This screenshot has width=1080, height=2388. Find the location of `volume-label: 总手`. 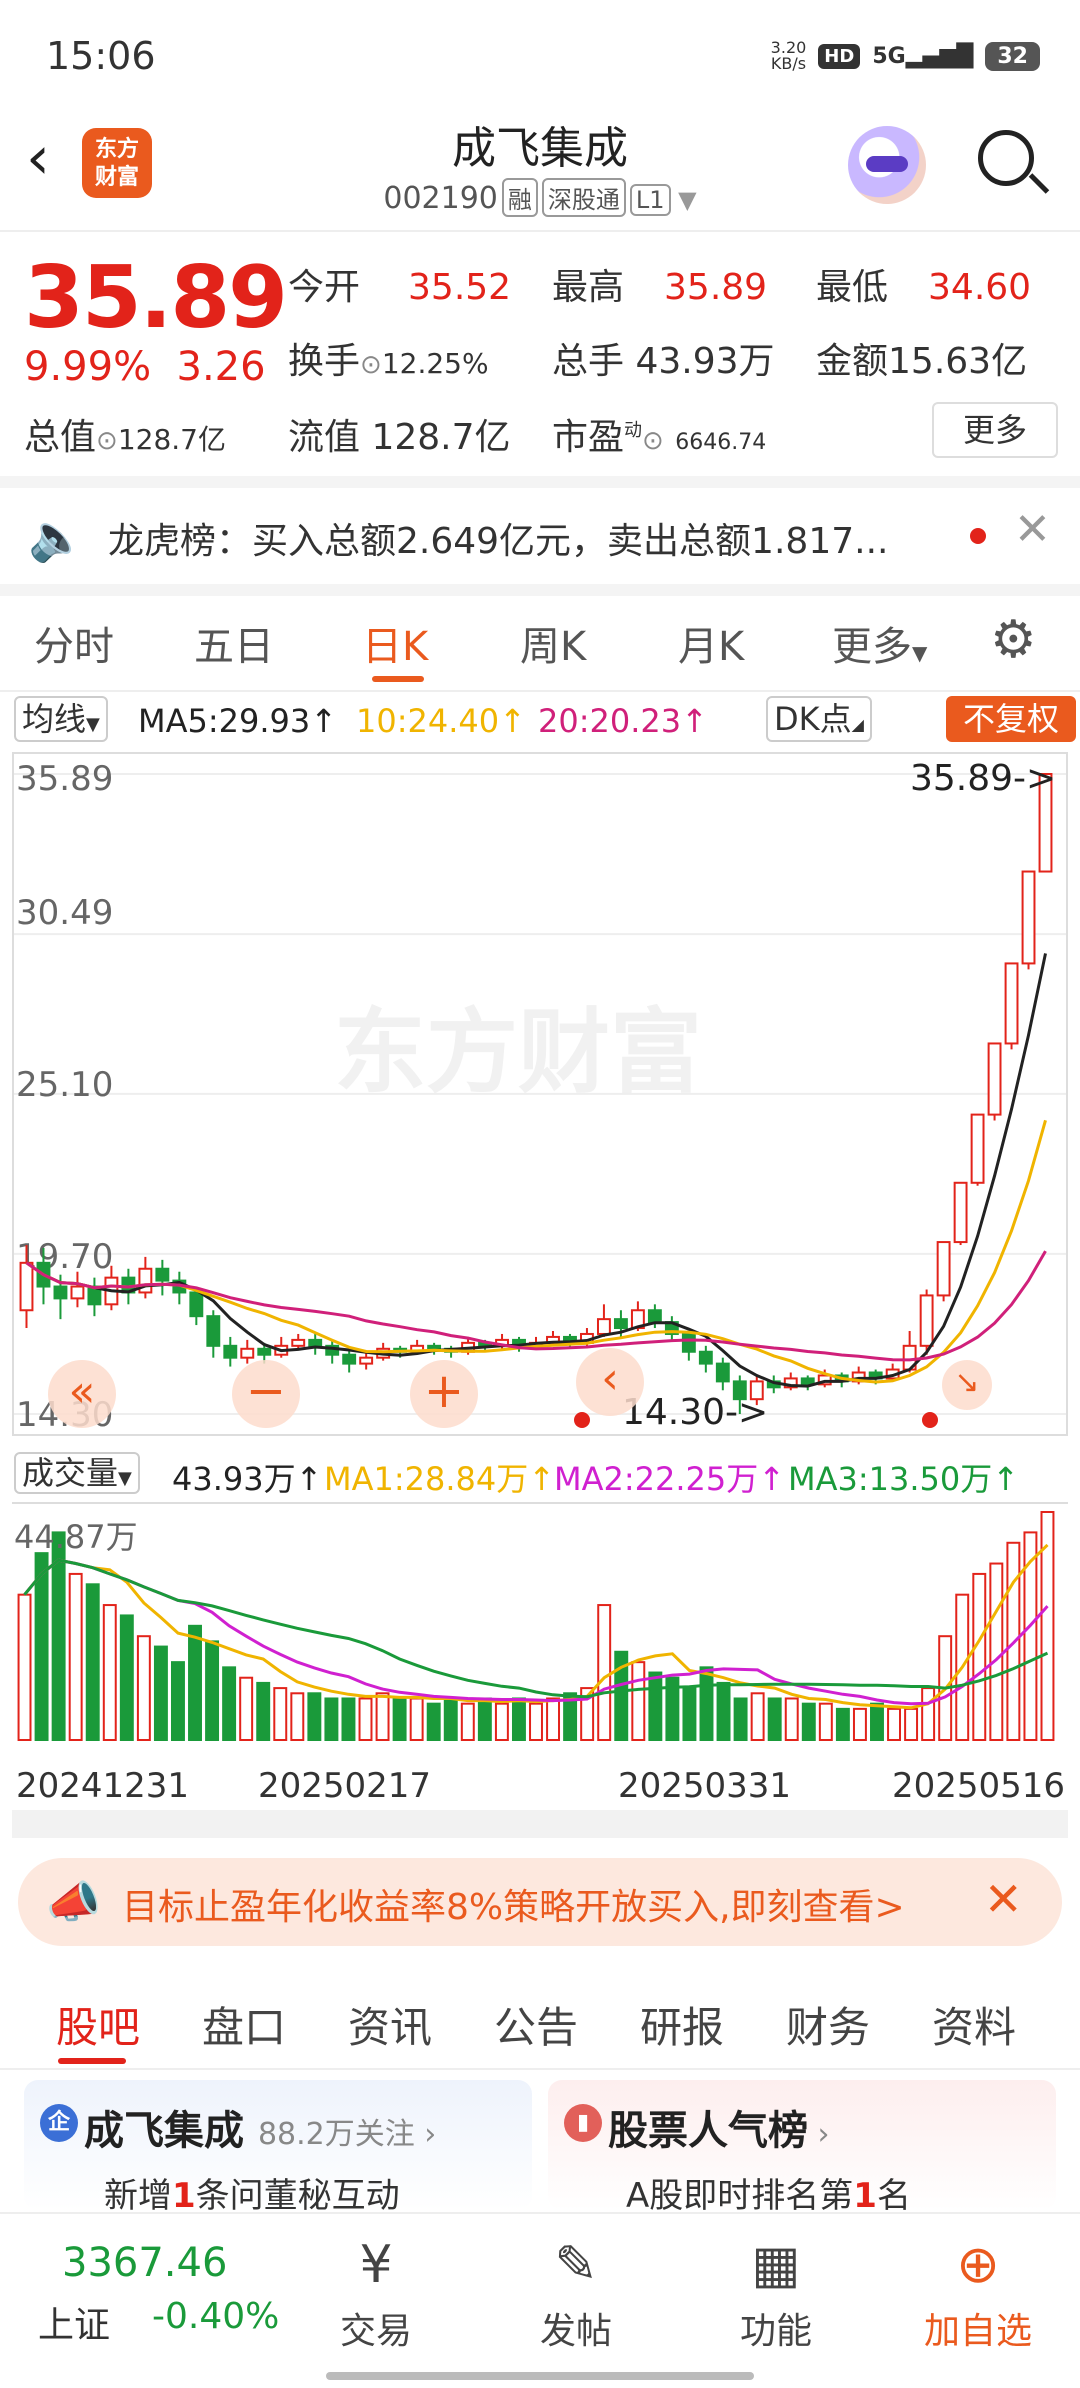

volume-label: 总手 is located at coordinates (588, 361).